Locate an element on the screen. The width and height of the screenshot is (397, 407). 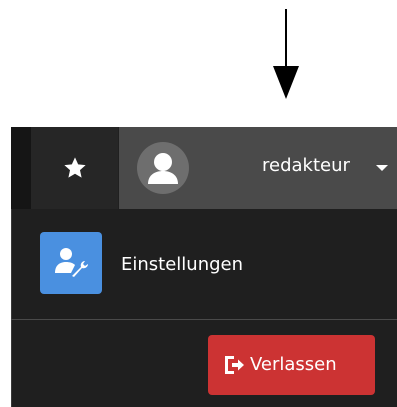
user-settings-icon-box is located at coordinates (71, 263).